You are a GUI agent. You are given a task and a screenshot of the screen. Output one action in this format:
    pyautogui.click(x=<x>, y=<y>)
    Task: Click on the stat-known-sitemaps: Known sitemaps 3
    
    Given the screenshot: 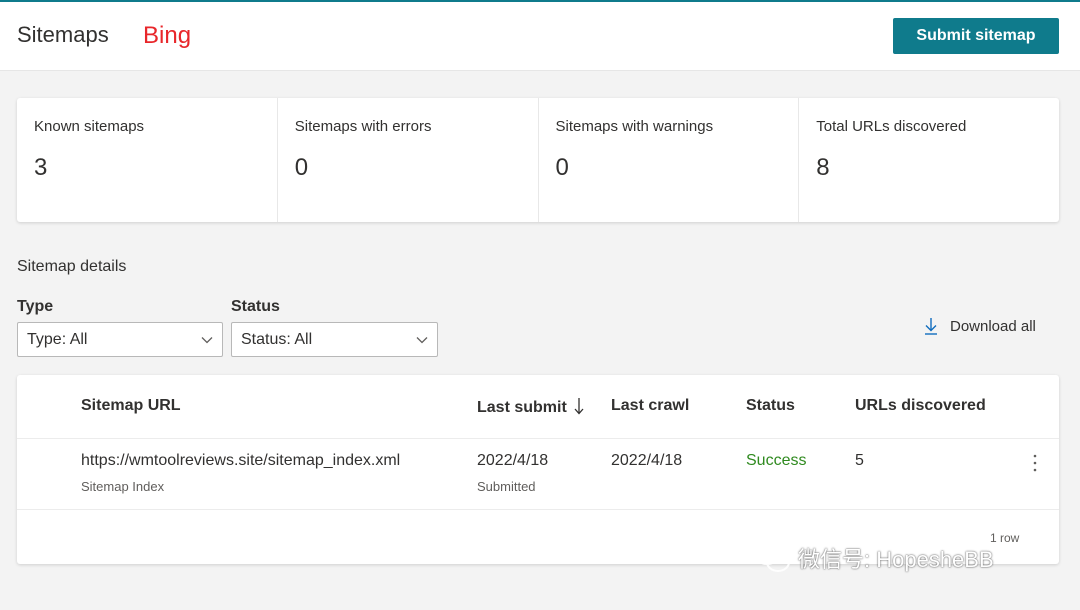 What is the action you would take?
    pyautogui.click(x=147, y=160)
    